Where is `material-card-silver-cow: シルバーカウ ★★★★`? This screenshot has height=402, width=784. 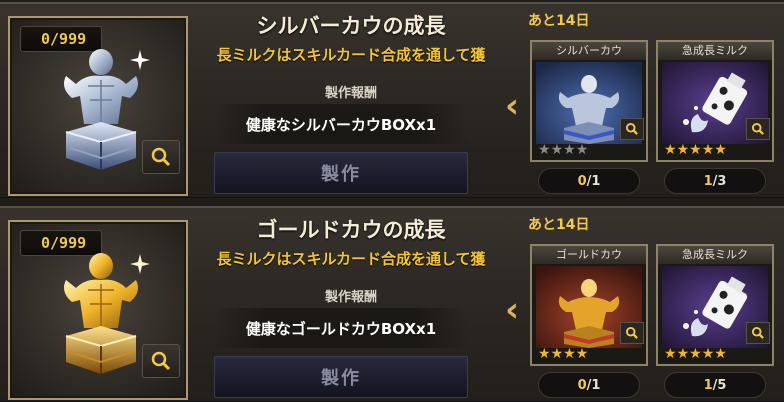
material-card-silver-cow: シルバーカウ ★★★★ is located at coordinates (589, 101).